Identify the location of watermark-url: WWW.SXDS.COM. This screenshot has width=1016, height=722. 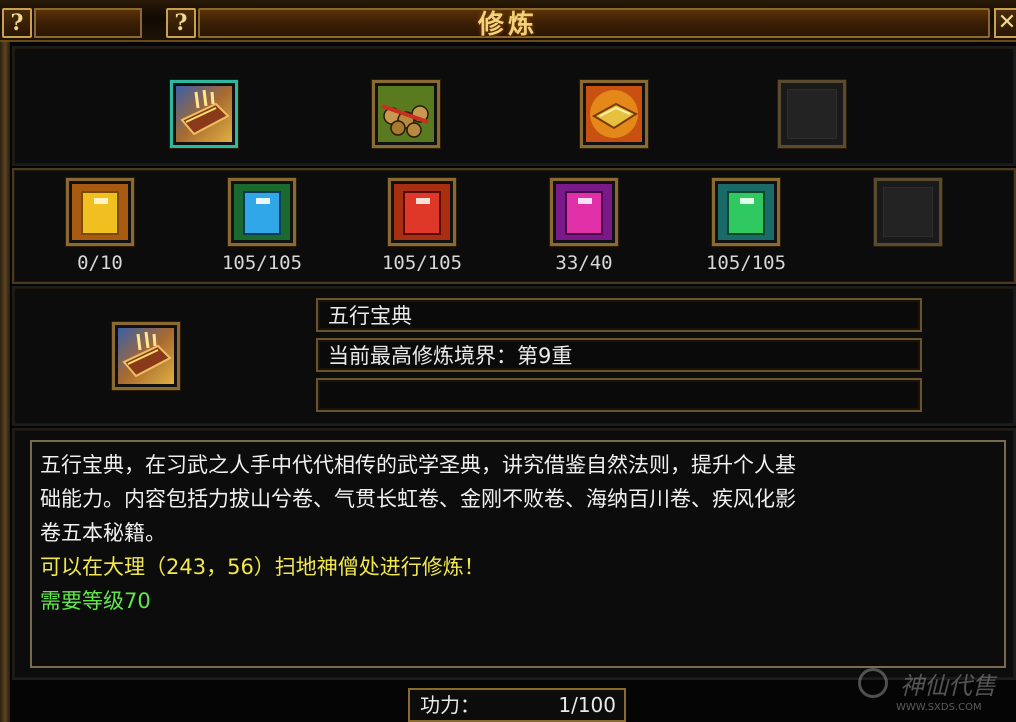
(939, 707).